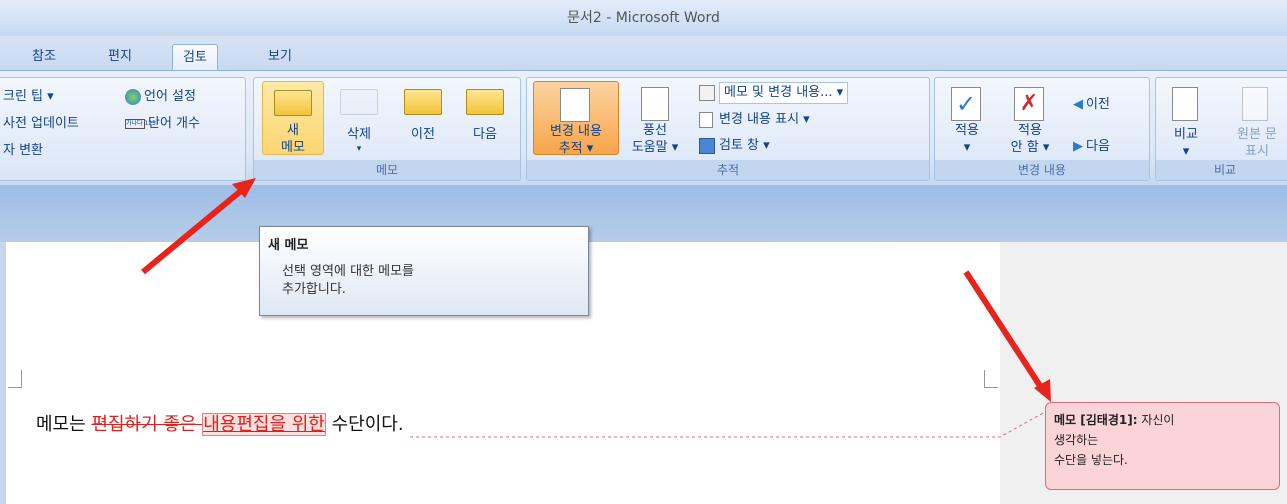 This screenshot has width=1287, height=504. What do you see at coordinates (387, 170) in the screenshot?
I see `memo-group-label: 메모` at bounding box center [387, 170].